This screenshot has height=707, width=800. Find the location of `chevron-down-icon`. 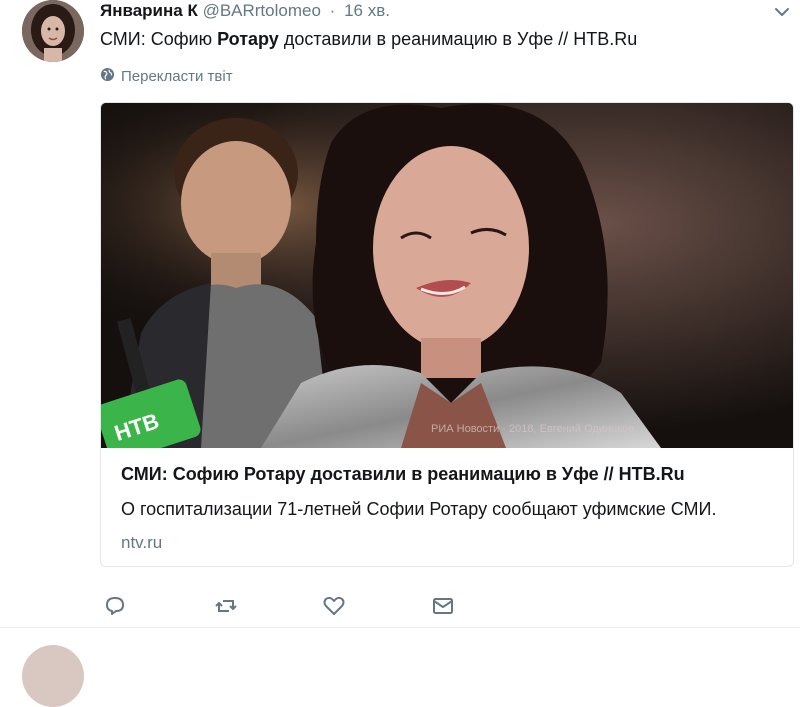

chevron-down-icon is located at coordinates (782, 12).